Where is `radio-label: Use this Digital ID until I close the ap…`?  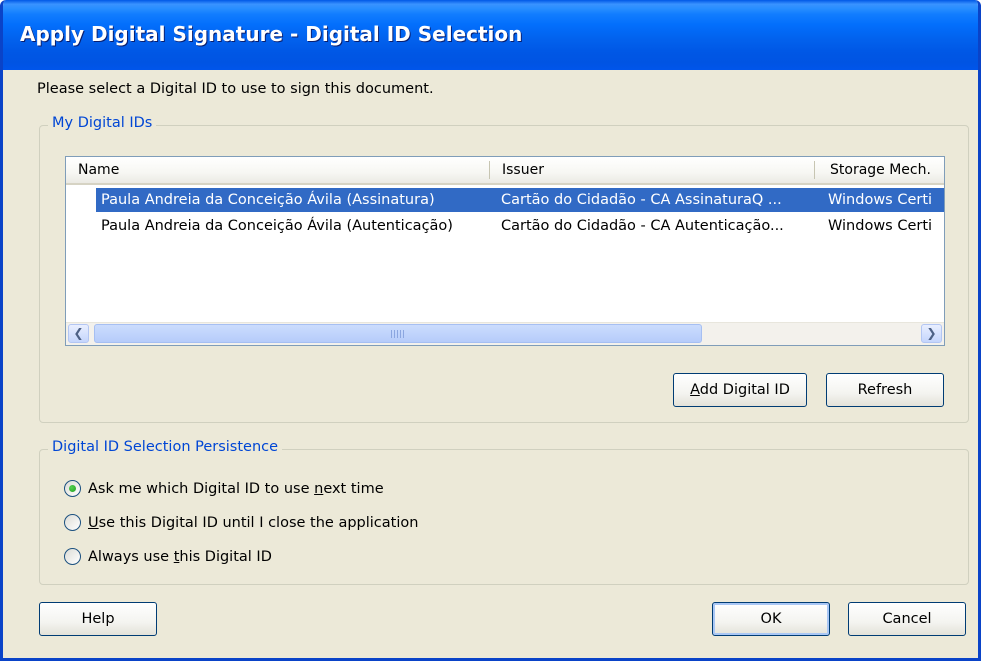
radio-label: Use this Digital ID until I close the ap… is located at coordinates (253, 523).